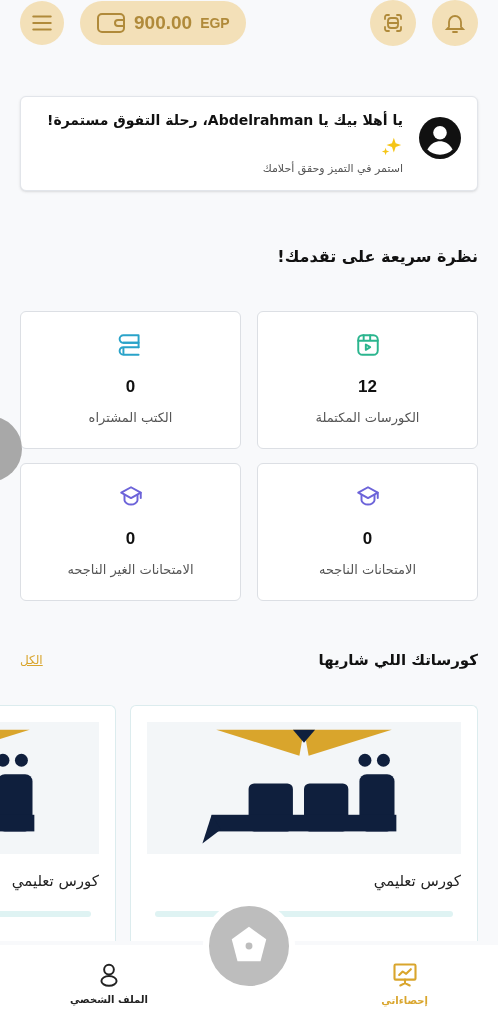  What do you see at coordinates (111, 23) in the screenshot?
I see `wallet-icon` at bounding box center [111, 23].